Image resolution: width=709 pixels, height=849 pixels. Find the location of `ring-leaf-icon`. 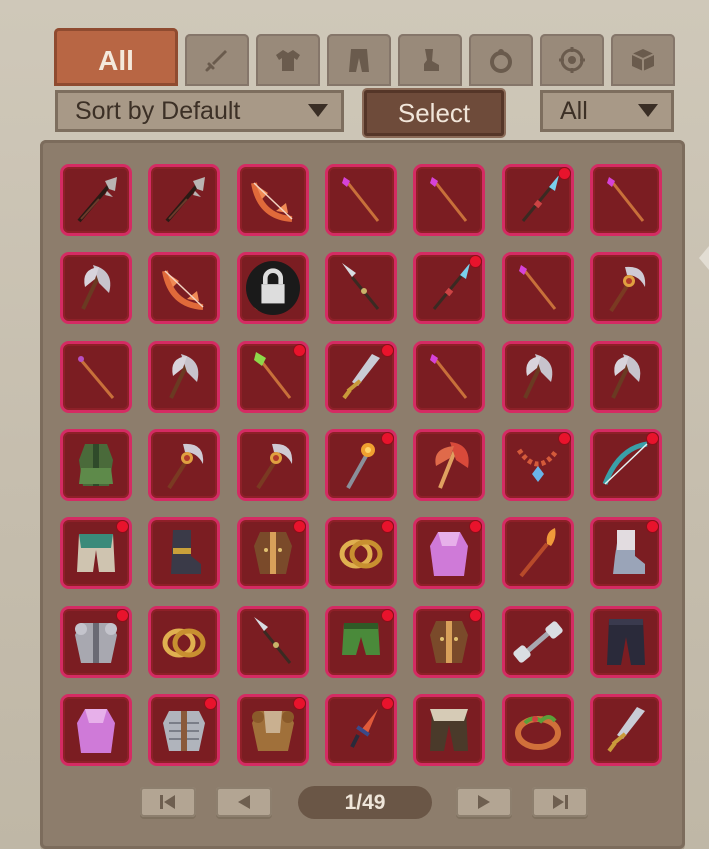

ring-leaf-icon is located at coordinates (538, 732).